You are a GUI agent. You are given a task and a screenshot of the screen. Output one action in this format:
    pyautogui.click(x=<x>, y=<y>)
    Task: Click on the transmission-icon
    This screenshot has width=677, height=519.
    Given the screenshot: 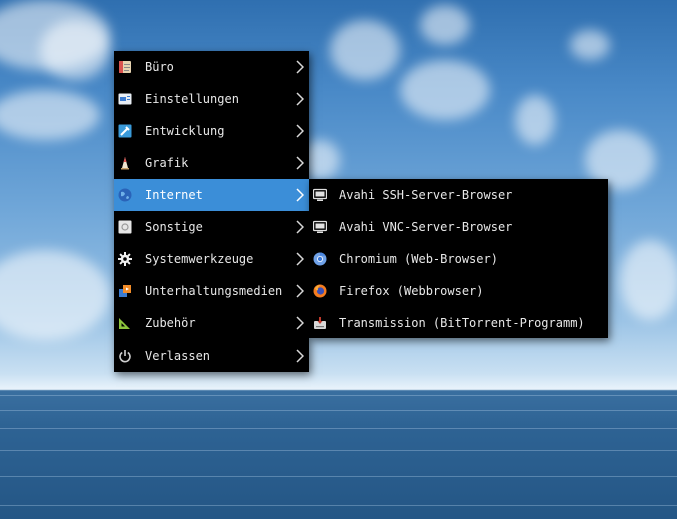 What is the action you would take?
    pyautogui.click(x=320, y=323)
    